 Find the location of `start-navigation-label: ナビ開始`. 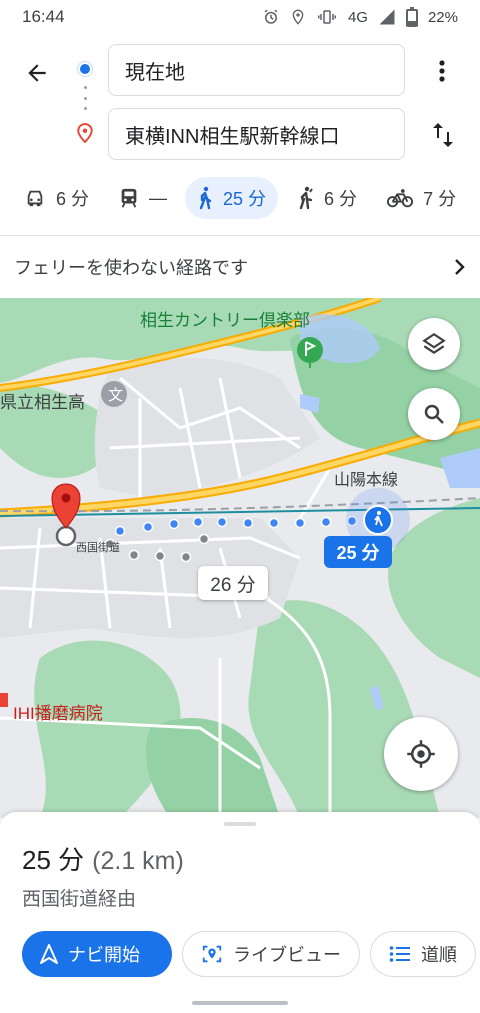

start-navigation-label: ナビ開始 is located at coordinates (104, 955).